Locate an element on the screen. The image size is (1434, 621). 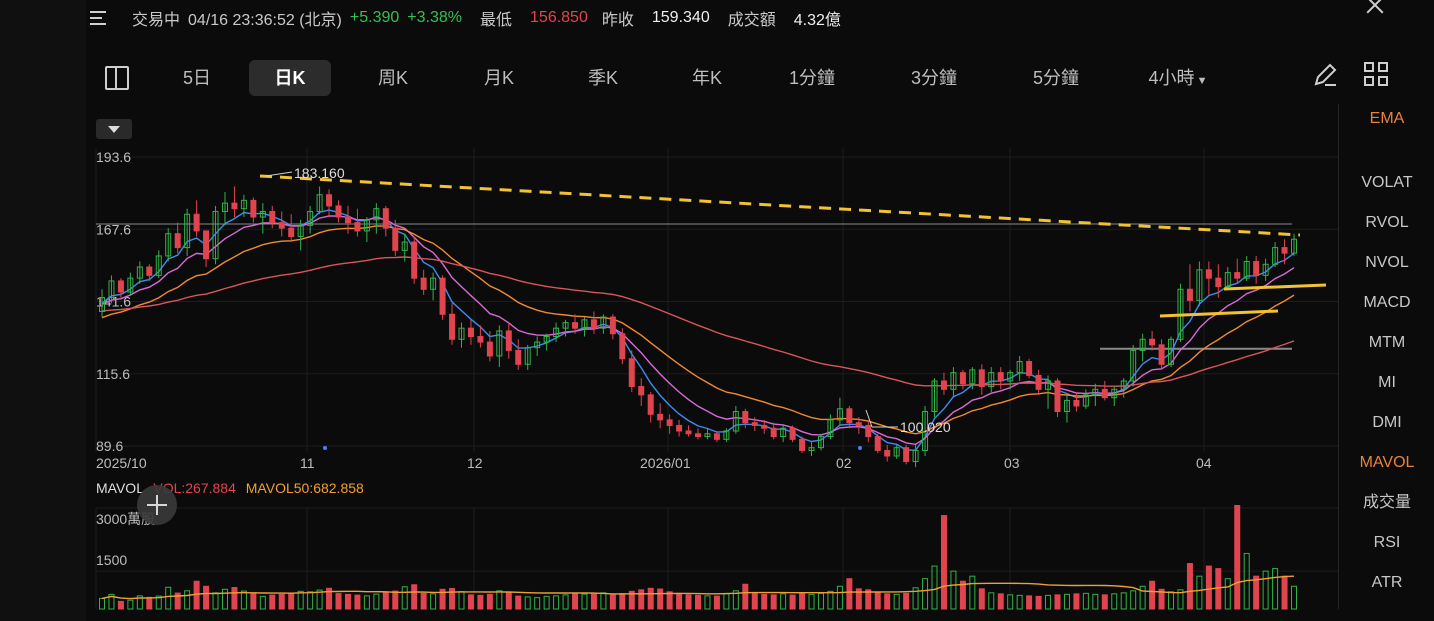
x-tick-label: 12 is located at coordinates (475, 463).